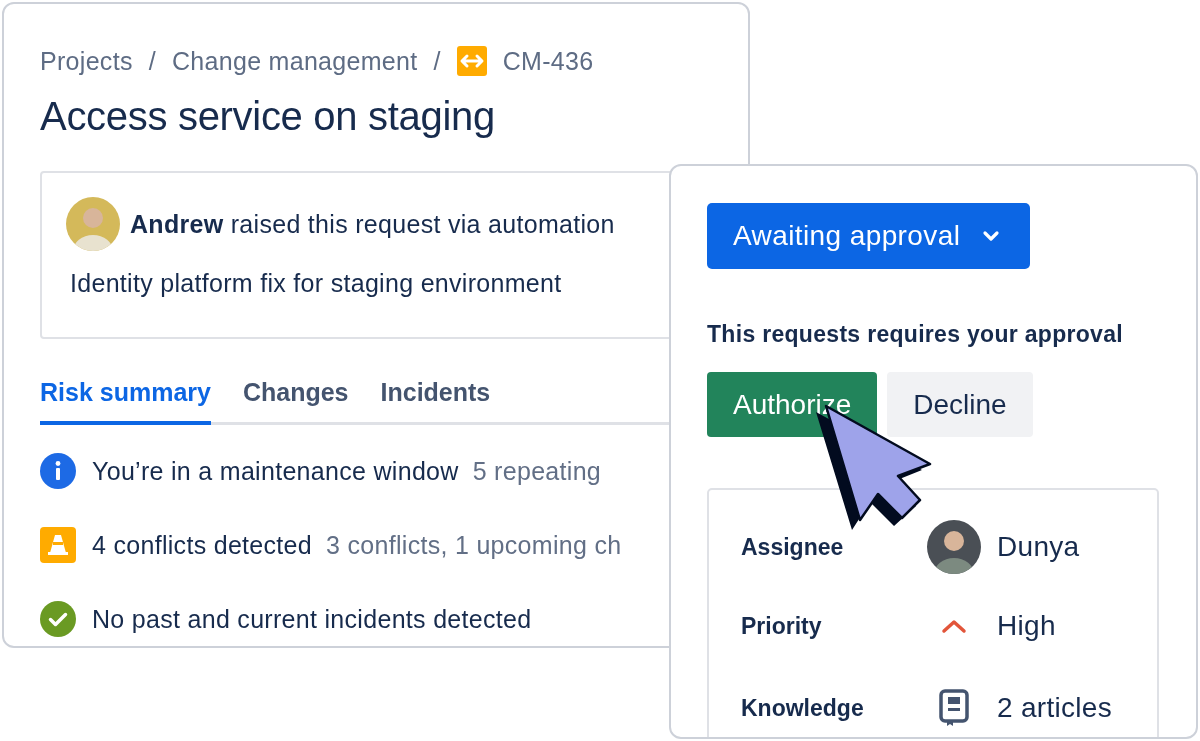 Image resolution: width=1200 pixels, height=741 pixels. I want to click on tab: Risk summary, so click(125, 400).